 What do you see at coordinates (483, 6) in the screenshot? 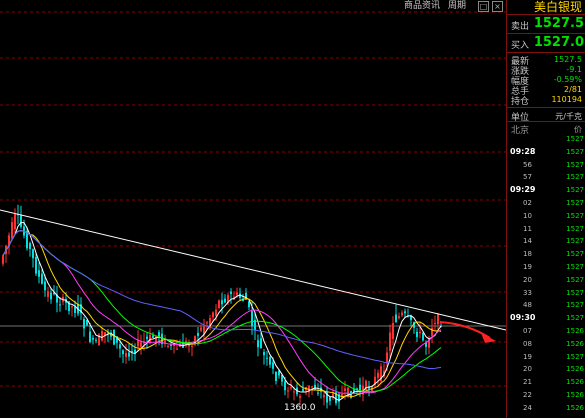
I see `maximize-icon: □` at bounding box center [483, 6].